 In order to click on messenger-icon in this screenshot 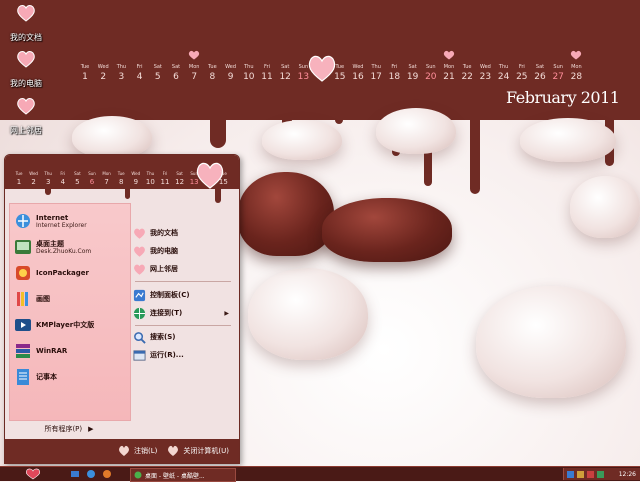, I will do `click(600, 474)`.